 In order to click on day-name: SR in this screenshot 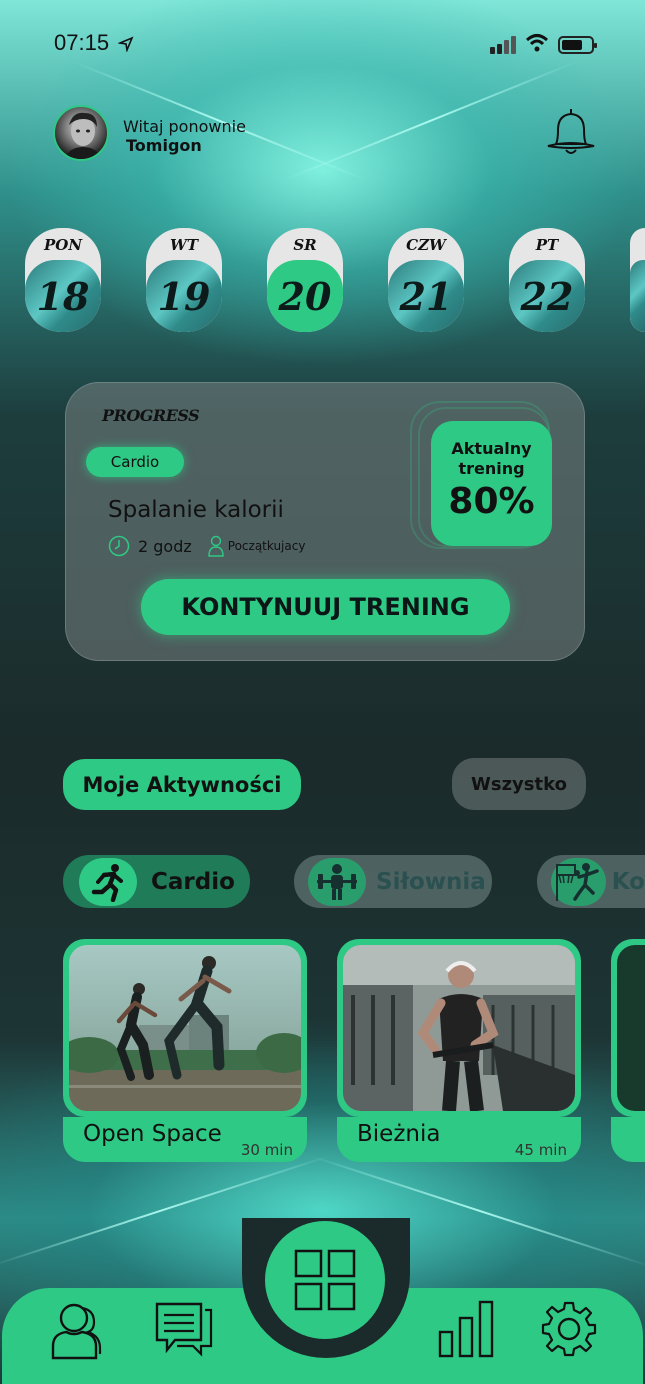, I will do `click(305, 245)`.